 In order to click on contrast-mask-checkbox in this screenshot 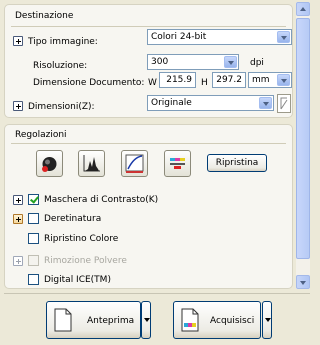, I will do `click(33, 199)`.